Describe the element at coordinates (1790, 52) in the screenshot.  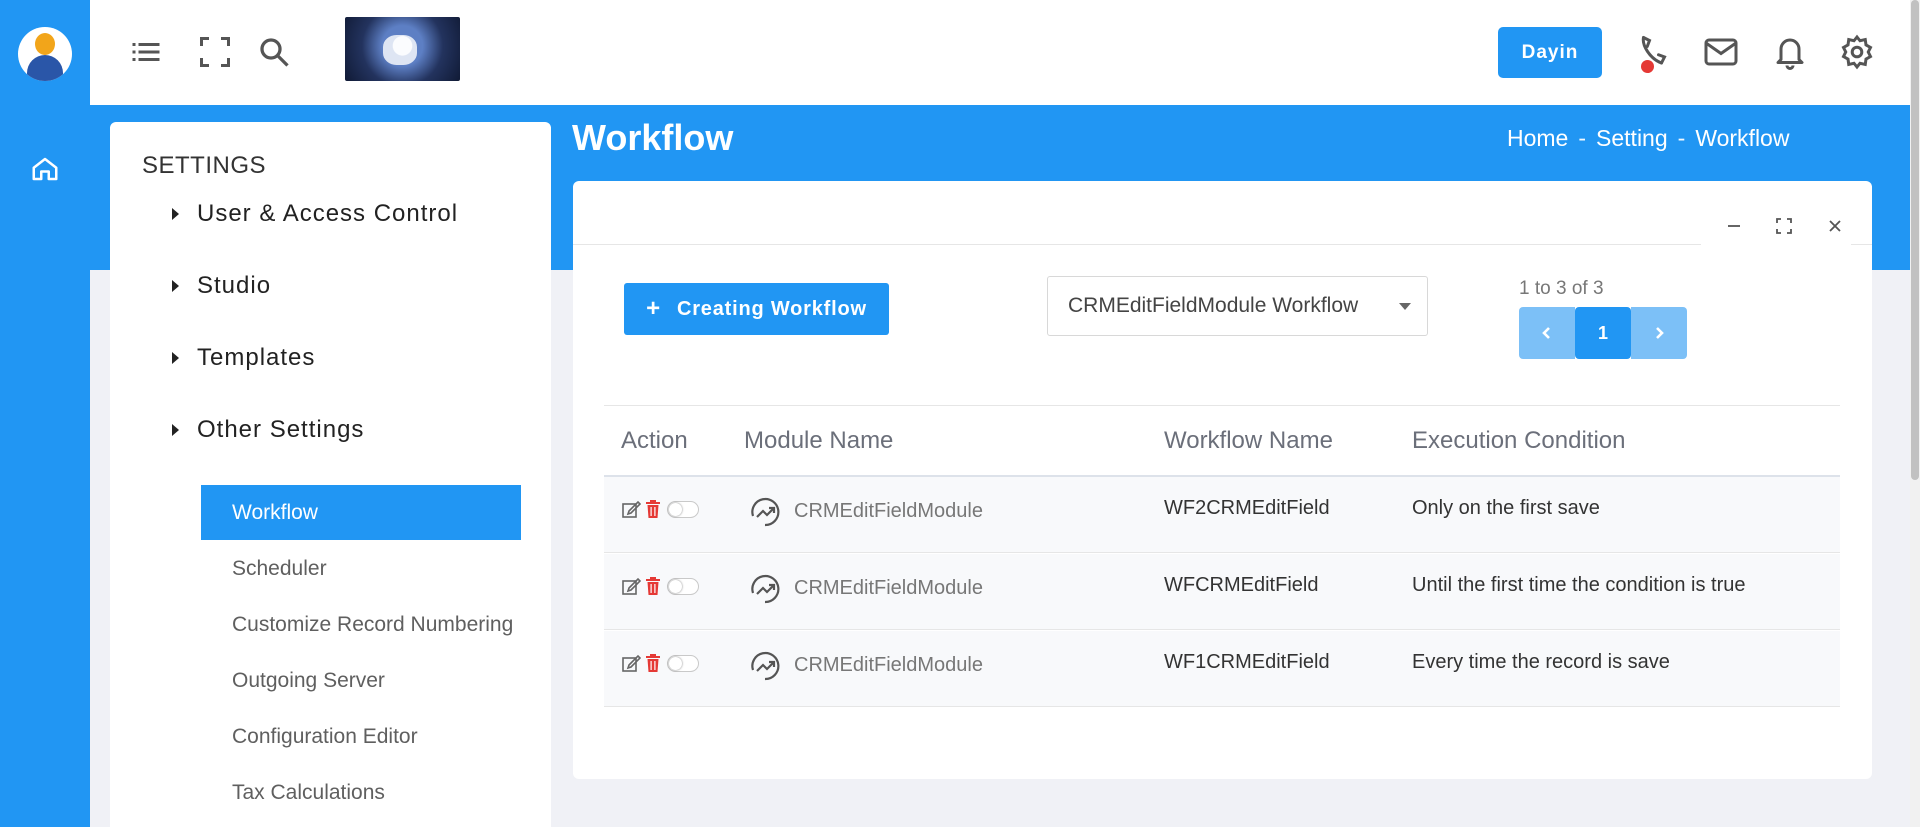
I see `bell-icon` at that location.